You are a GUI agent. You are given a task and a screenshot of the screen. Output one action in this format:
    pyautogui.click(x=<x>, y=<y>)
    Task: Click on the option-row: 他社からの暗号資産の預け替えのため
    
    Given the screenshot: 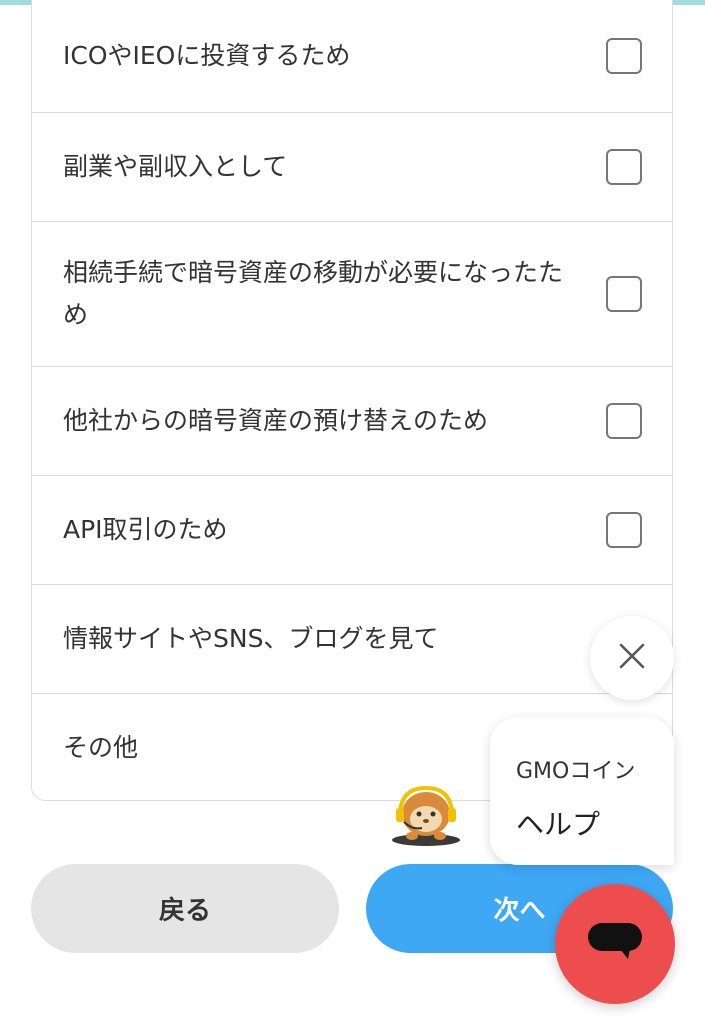 What is the action you would take?
    pyautogui.click(x=352, y=421)
    